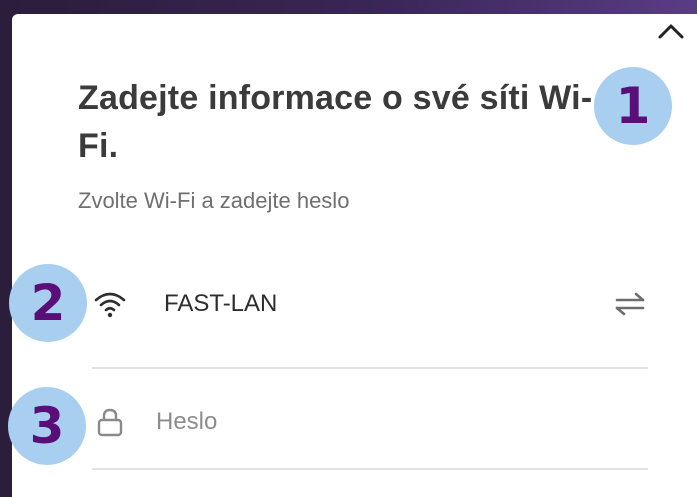  I want to click on step-badge-2: 2, so click(48, 303).